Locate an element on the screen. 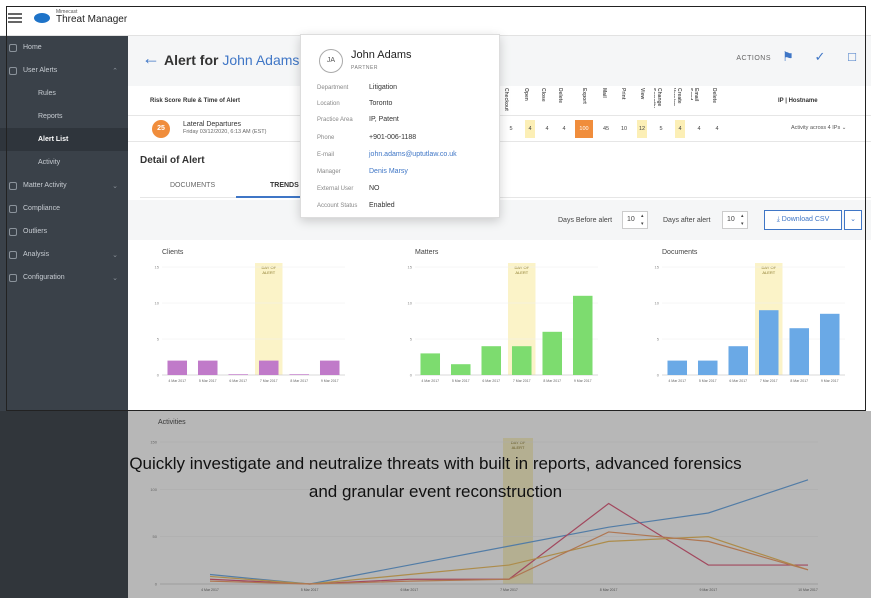  check-circle-icon: ✓ is located at coordinates (820, 57).